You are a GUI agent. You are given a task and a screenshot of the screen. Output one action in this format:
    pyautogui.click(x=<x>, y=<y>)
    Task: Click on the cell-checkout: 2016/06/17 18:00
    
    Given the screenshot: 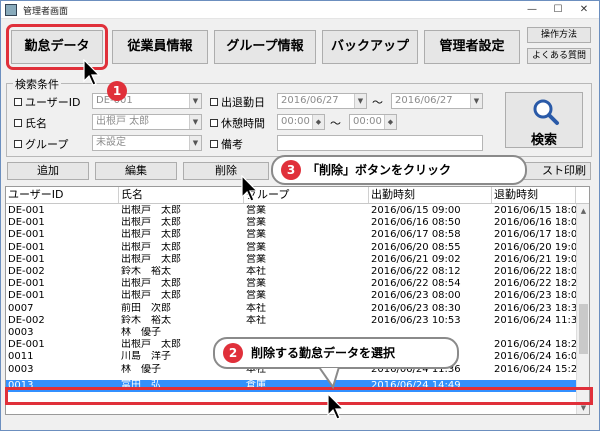 What is the action you would take?
    pyautogui.click(x=535, y=235)
    